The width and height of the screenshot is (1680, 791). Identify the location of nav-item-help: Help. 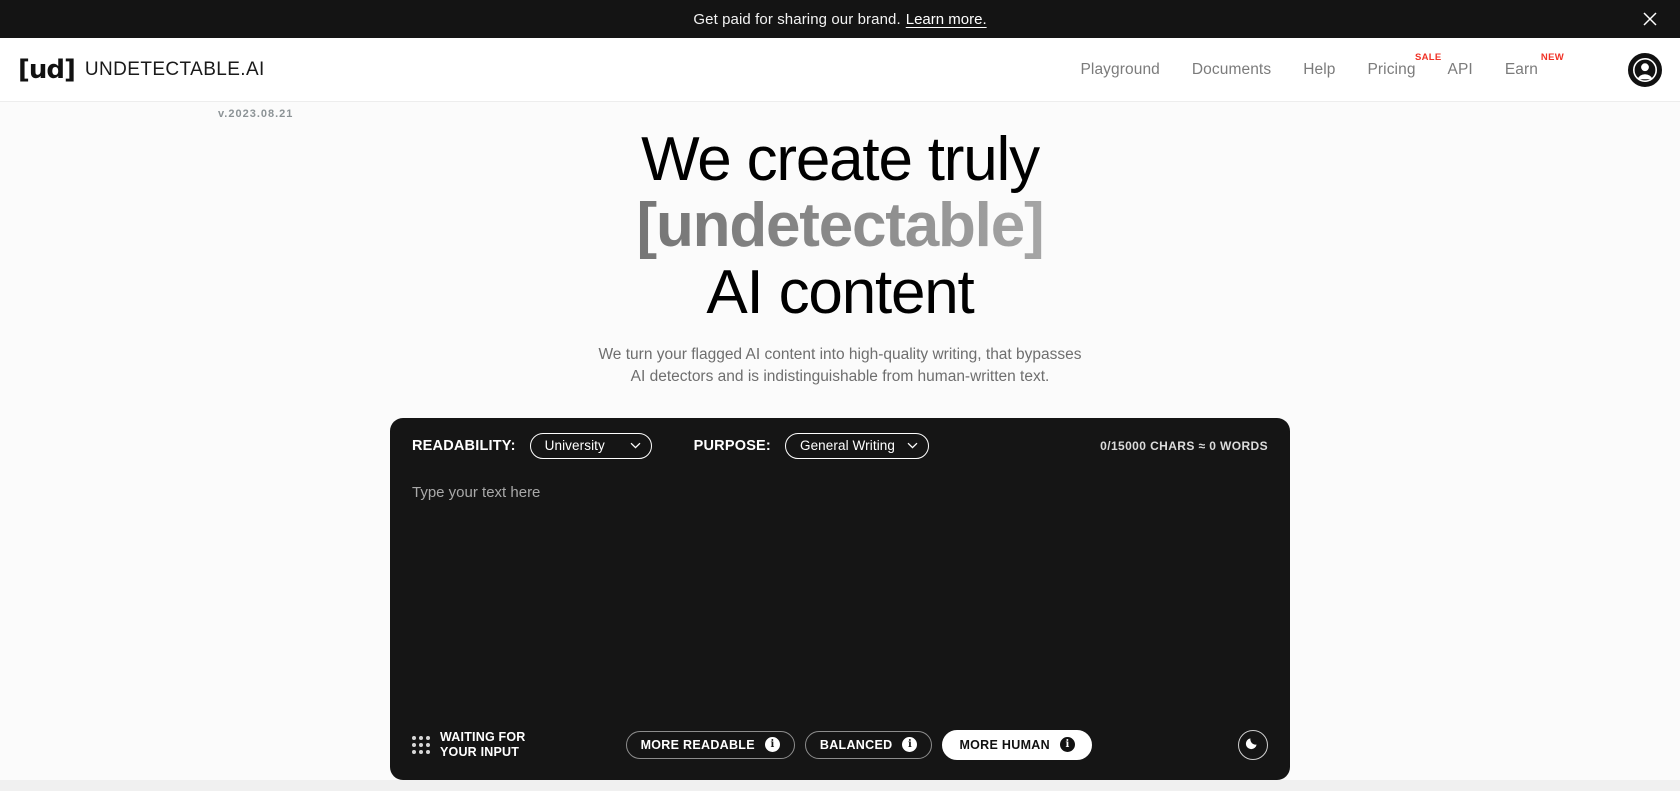
(1319, 70).